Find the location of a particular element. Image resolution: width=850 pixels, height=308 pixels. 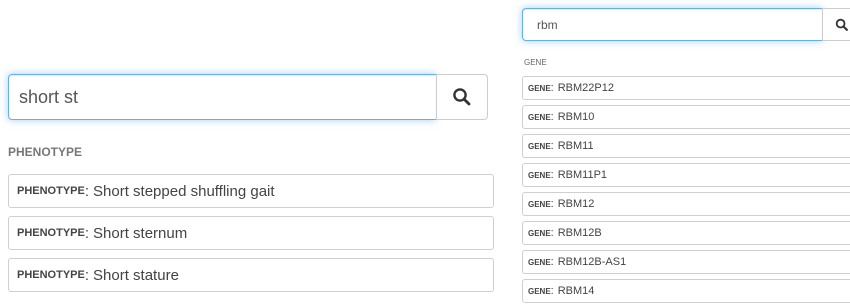

gene-result-name: RBM11 is located at coordinates (575, 146).